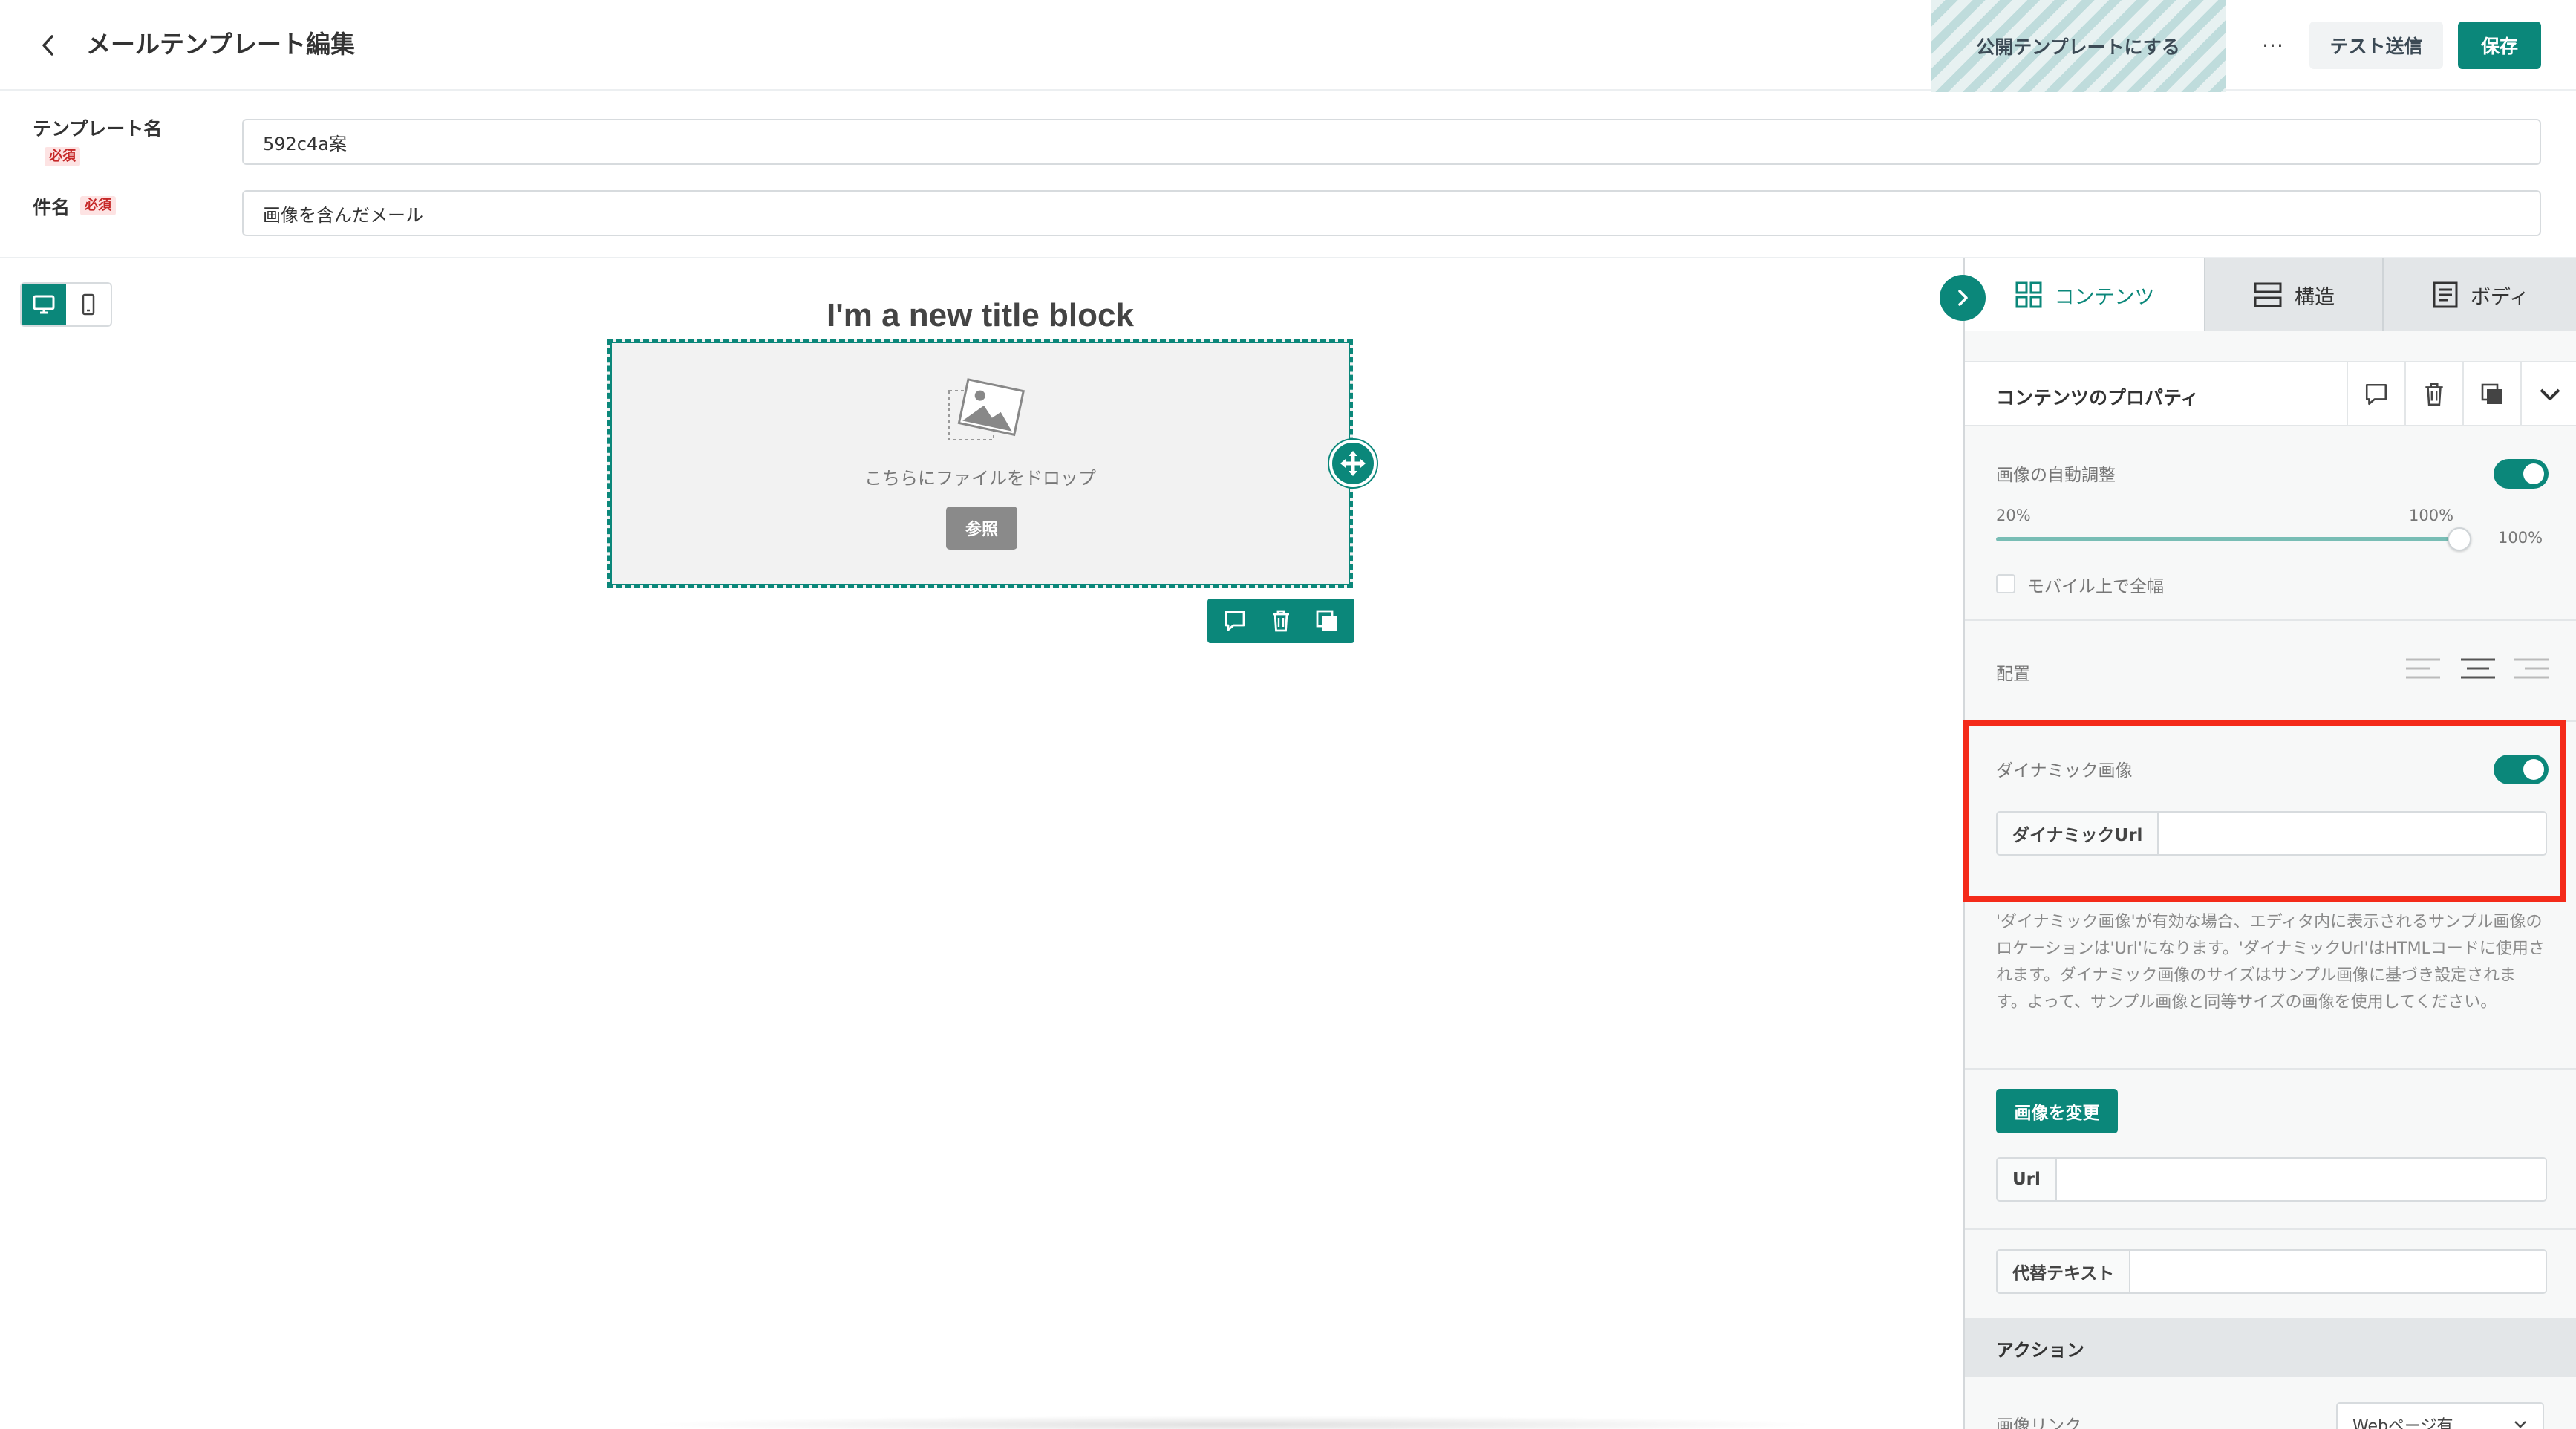 The height and width of the screenshot is (1429, 2576). I want to click on desktop-icon, so click(44, 304).